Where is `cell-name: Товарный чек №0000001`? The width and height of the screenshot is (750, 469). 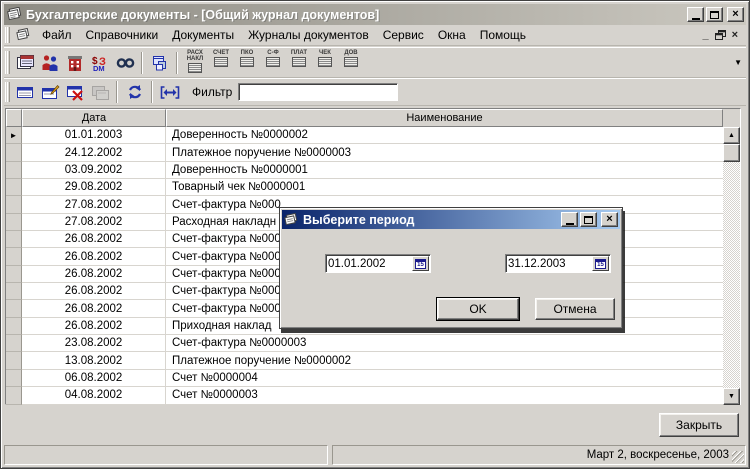 cell-name: Товарный чек №0000001 is located at coordinates (444, 188).